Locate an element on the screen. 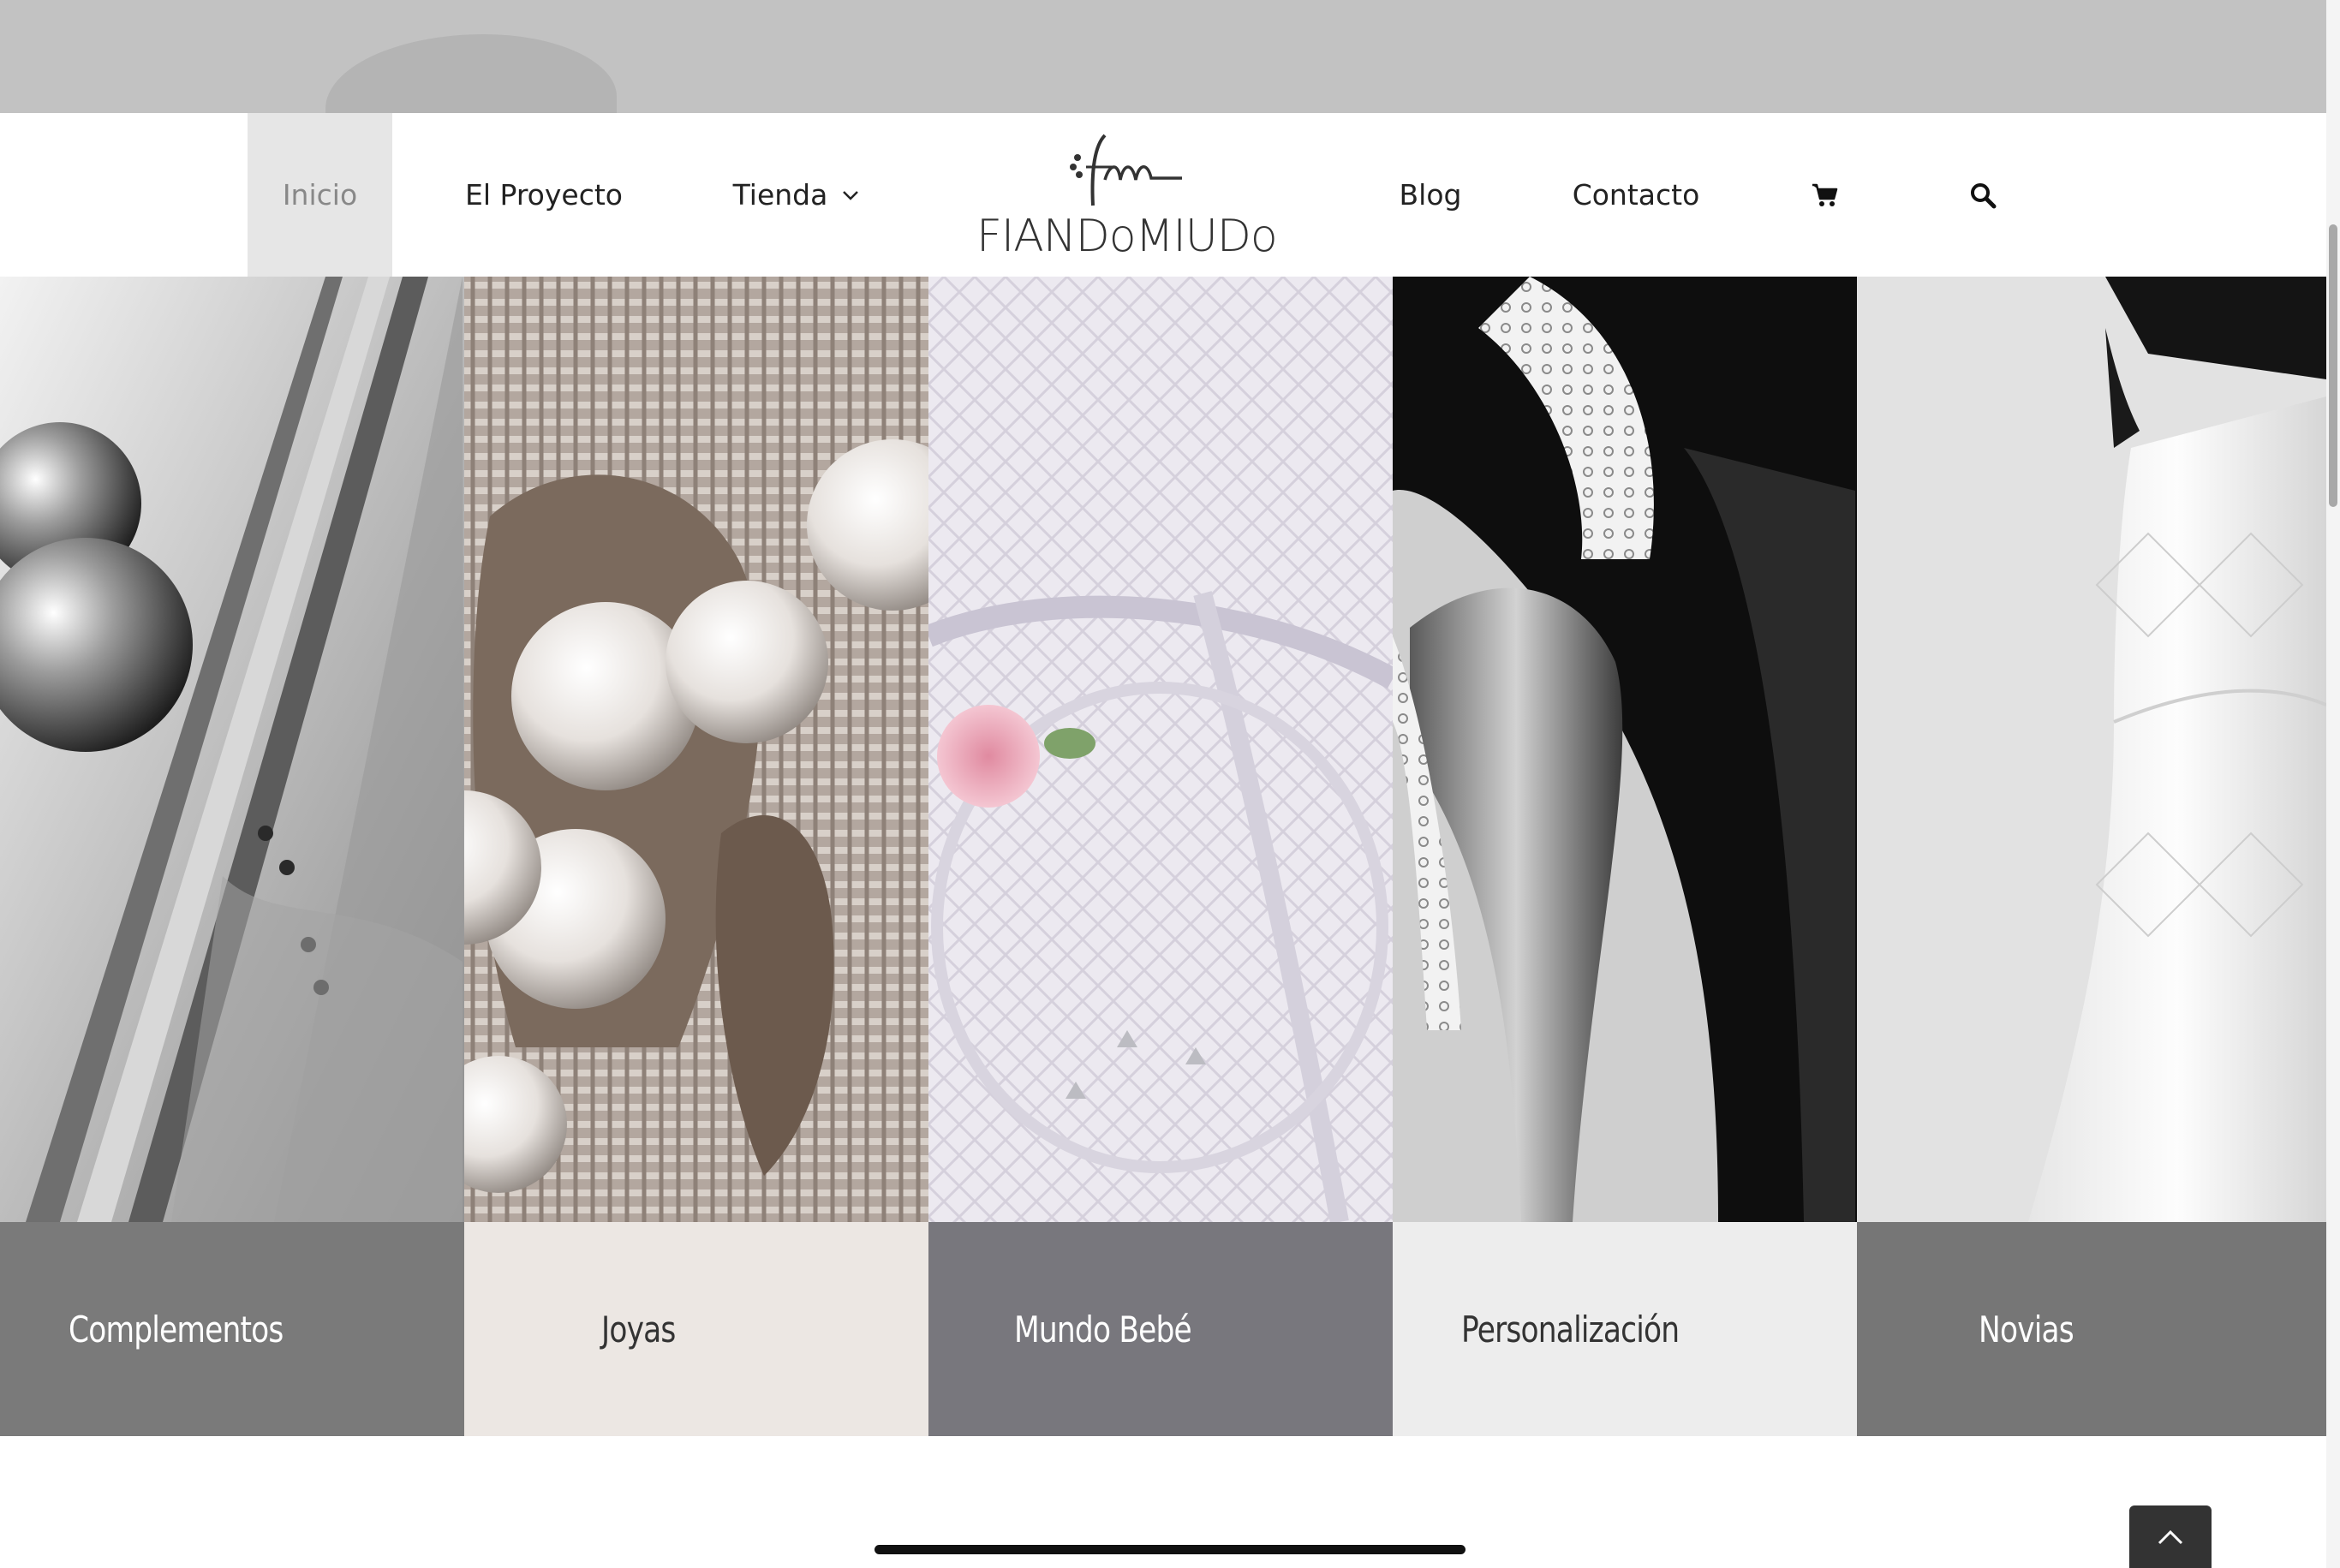 The width and height of the screenshot is (2340, 1568). nav-search is located at coordinates (1983, 195).